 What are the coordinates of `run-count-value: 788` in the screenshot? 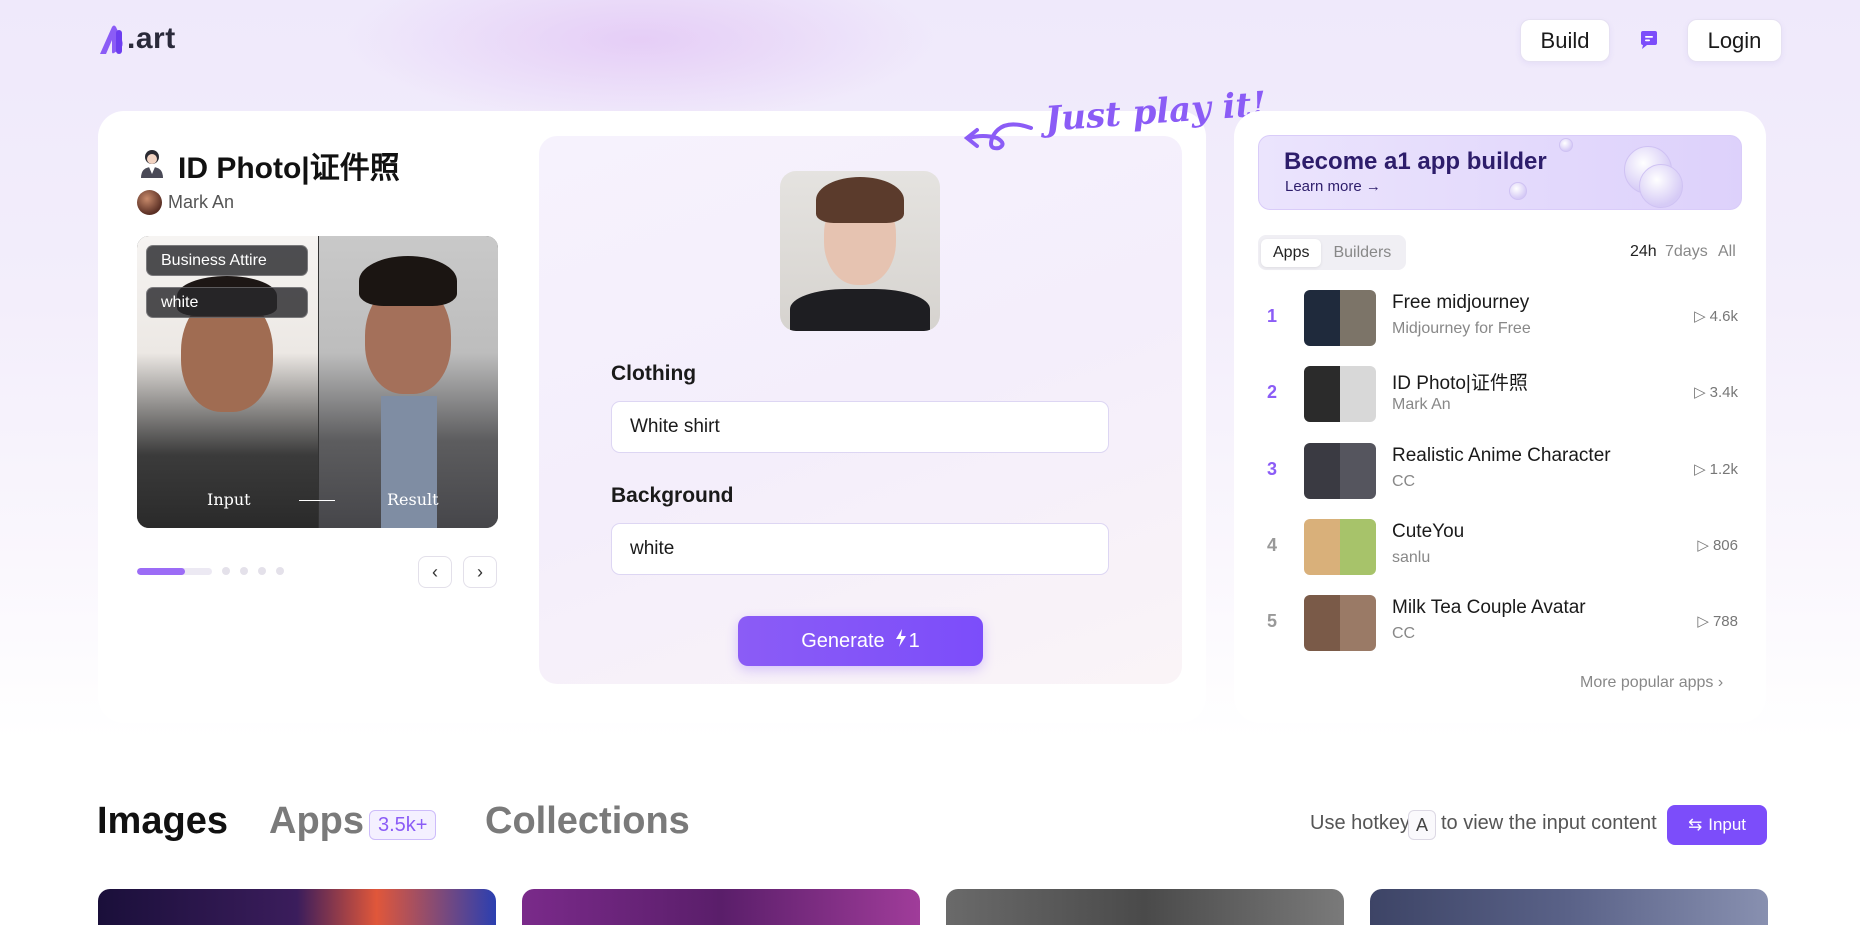 It's located at (1725, 621).